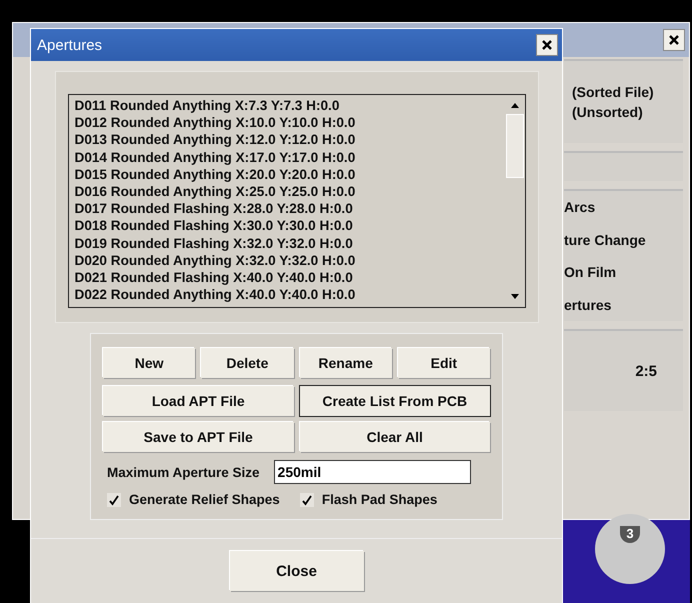 Image resolution: width=692 pixels, height=603 pixels. I want to click on list-item: D020 Rounded Anything X:32.0 Y:32.0 H:0.0, so click(286, 261).